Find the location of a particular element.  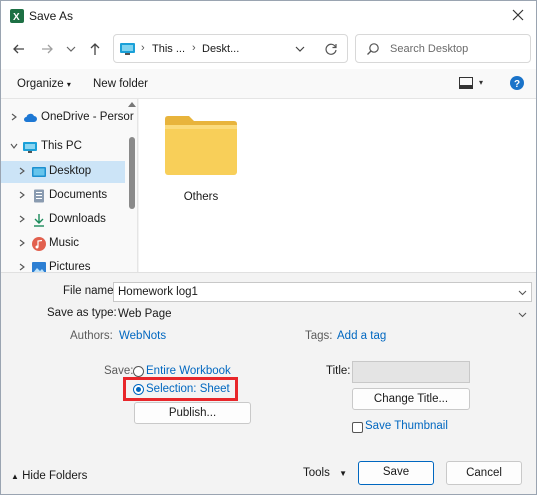

nav-item-label: This PC is located at coordinates (61, 146).